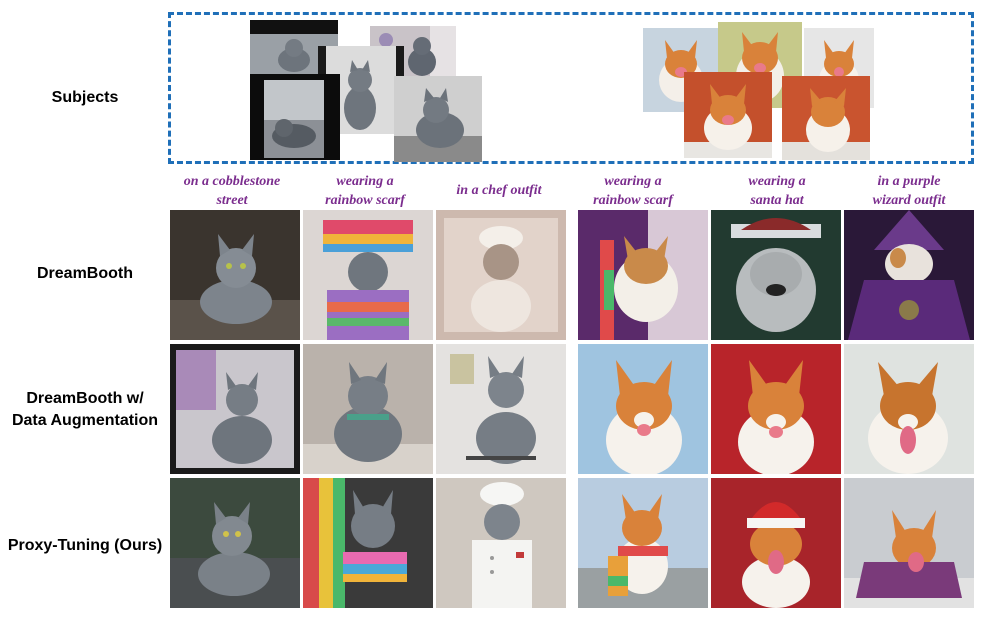 The height and width of the screenshot is (628, 996). Describe the element at coordinates (235, 543) in the screenshot. I see `proxy-cat-cobblestone` at that location.